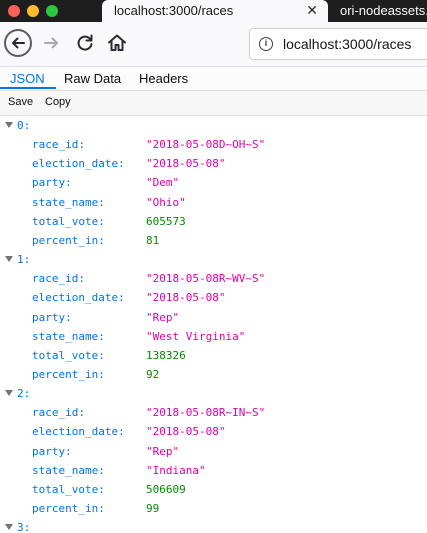 The image size is (427, 533). I want to click on tree-field-row: percent_in: 99, so click(213, 508).